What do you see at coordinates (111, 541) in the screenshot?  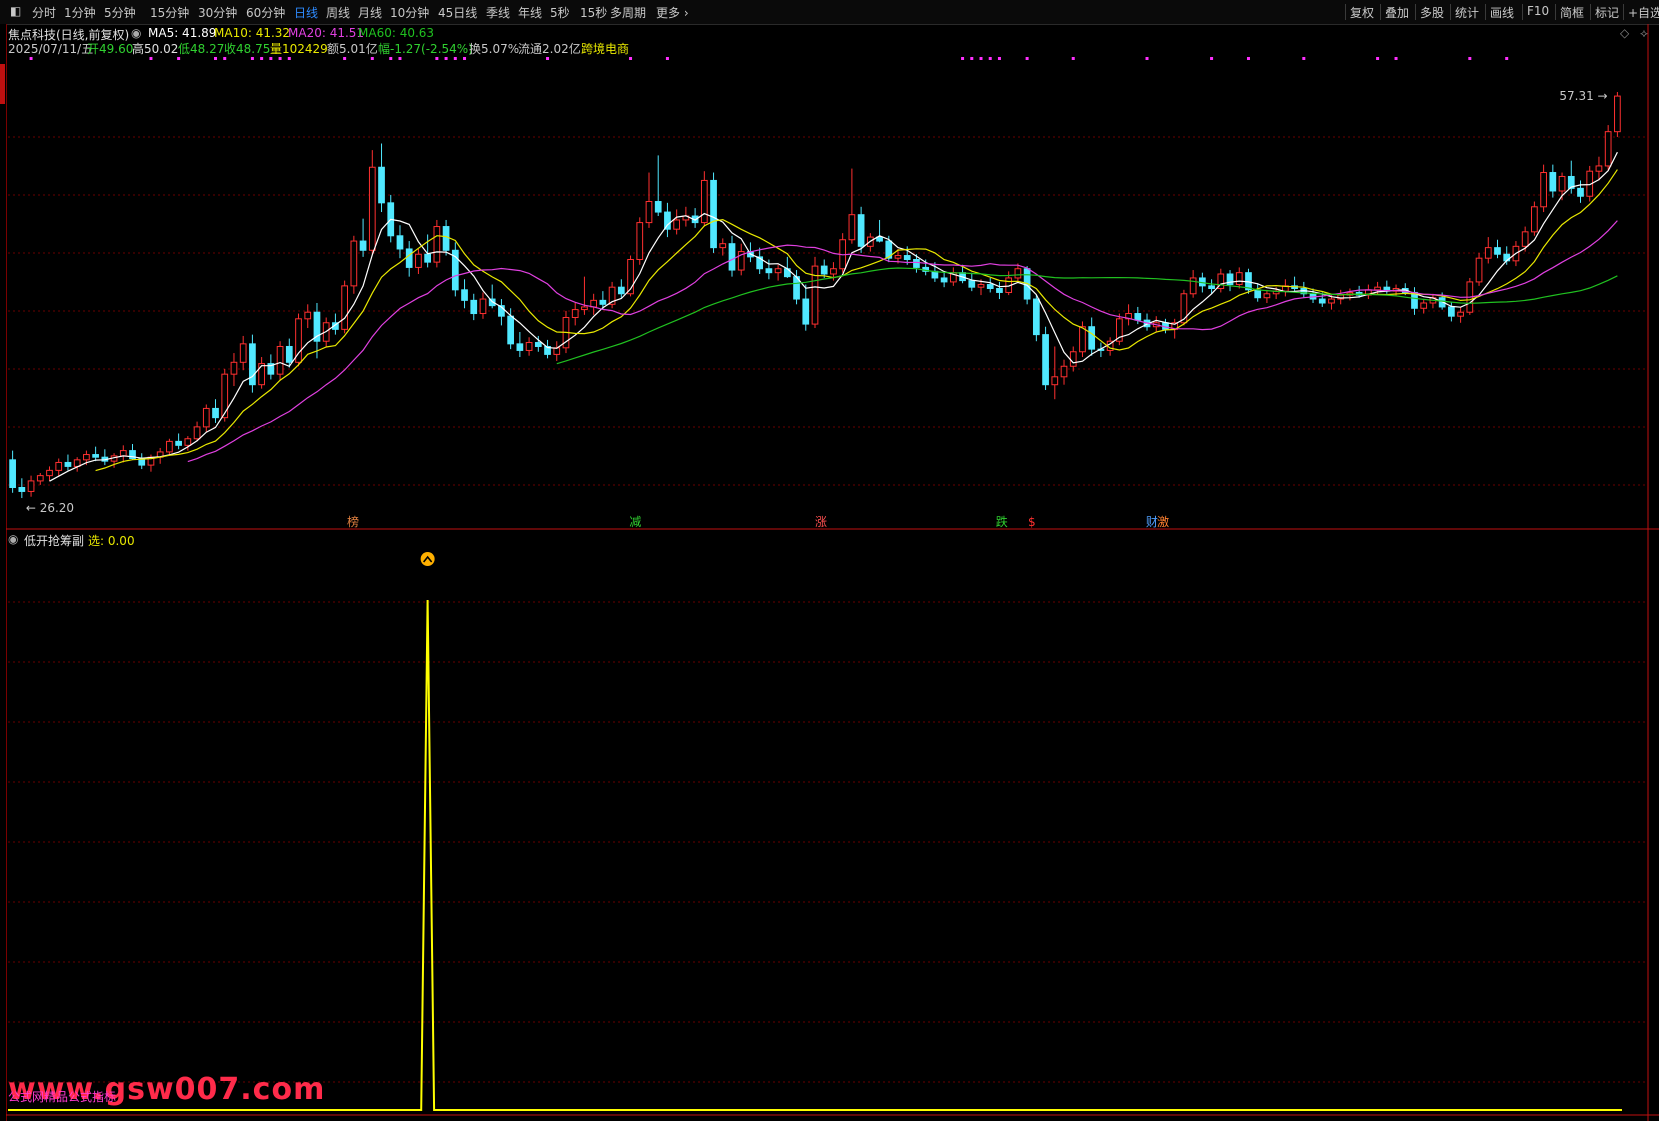 I see `indicator-value: 选: 0.00` at bounding box center [111, 541].